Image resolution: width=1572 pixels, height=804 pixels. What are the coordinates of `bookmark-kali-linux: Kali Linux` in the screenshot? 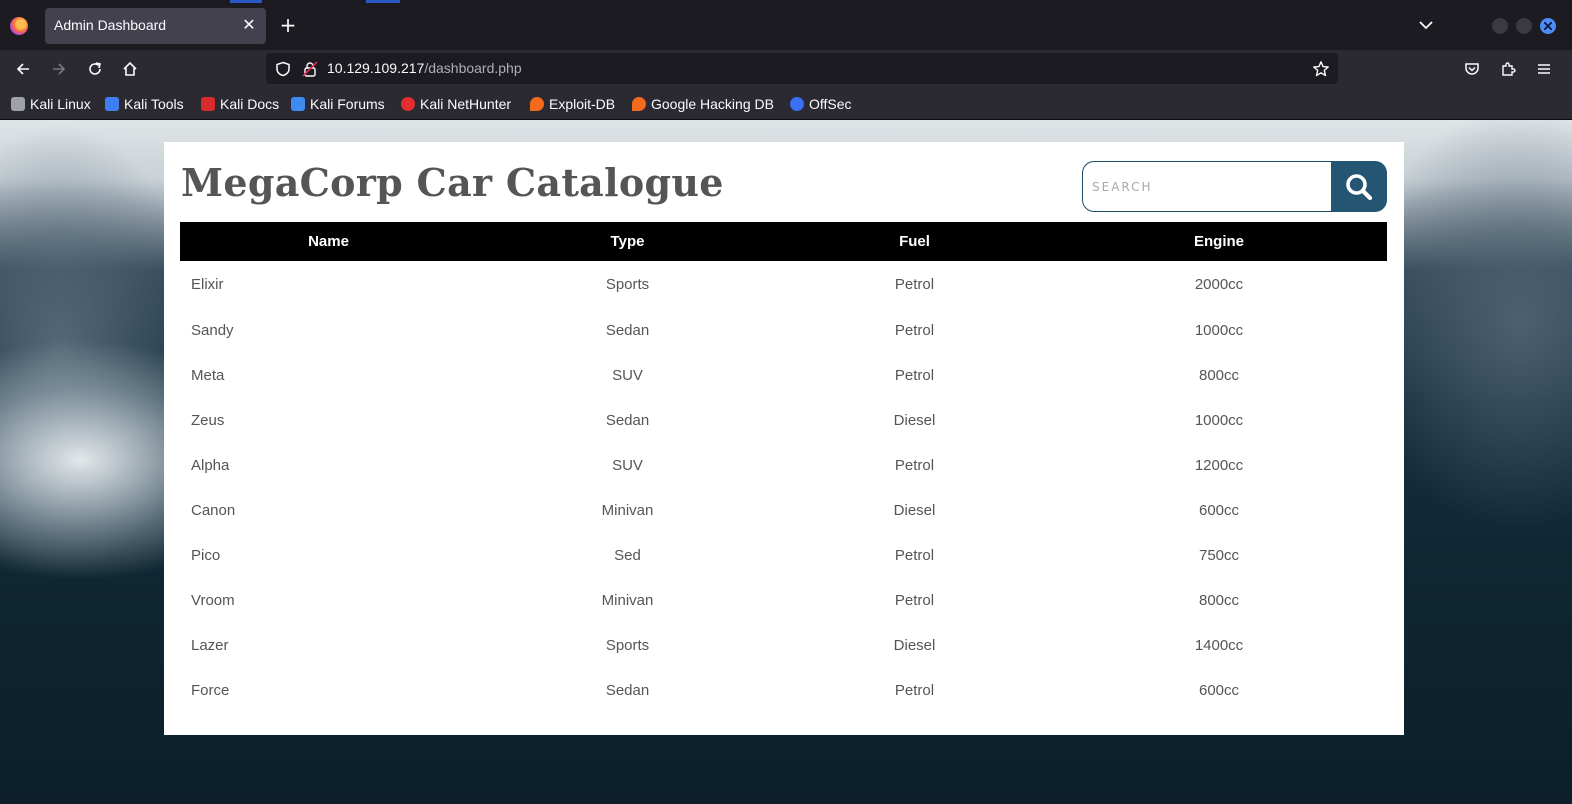 It's located at (51, 104).